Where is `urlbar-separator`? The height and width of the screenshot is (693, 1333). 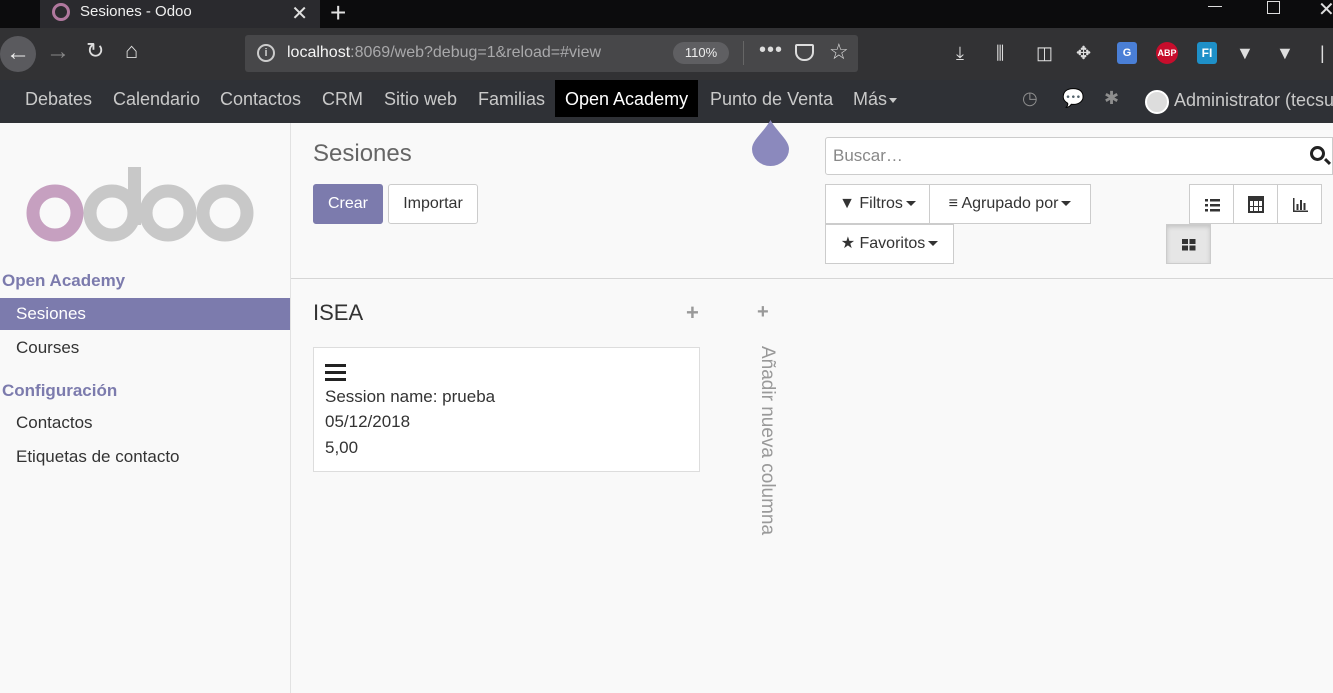
urlbar-separator is located at coordinates (743, 53).